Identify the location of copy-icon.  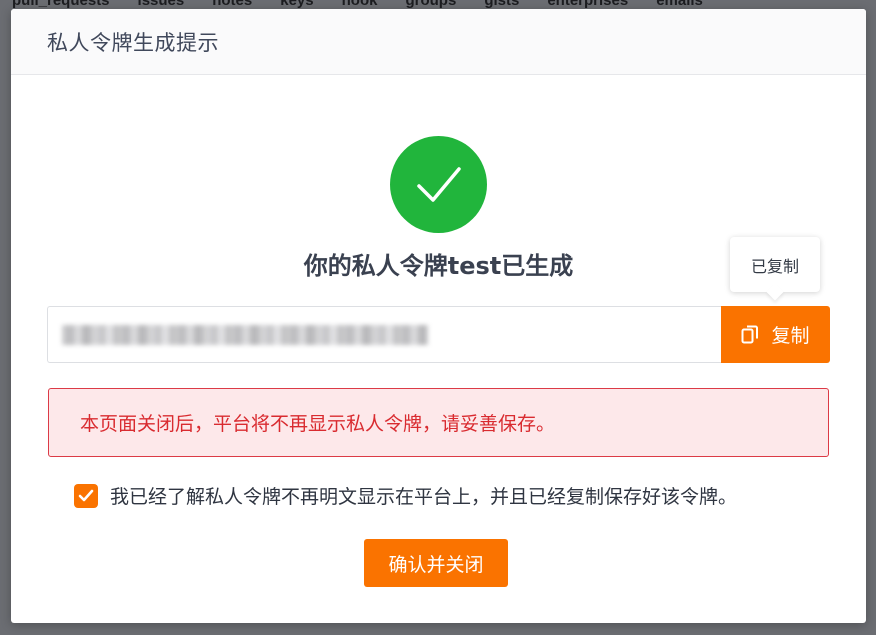
(750, 335).